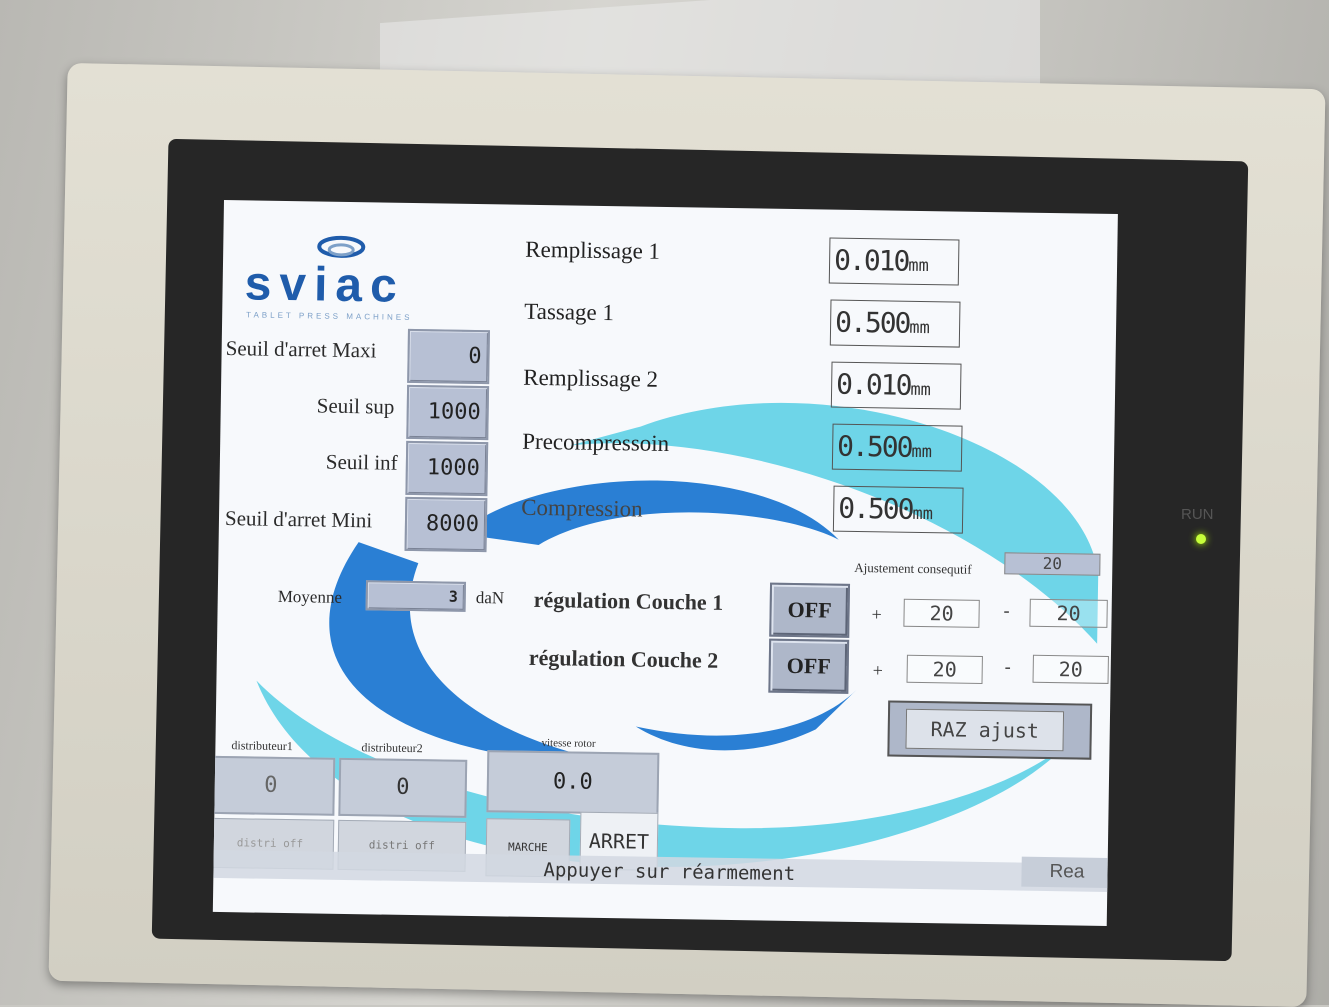 Image resolution: width=1329 pixels, height=1007 pixels. I want to click on setting-precompression-input: 0.500mm, so click(897, 447).